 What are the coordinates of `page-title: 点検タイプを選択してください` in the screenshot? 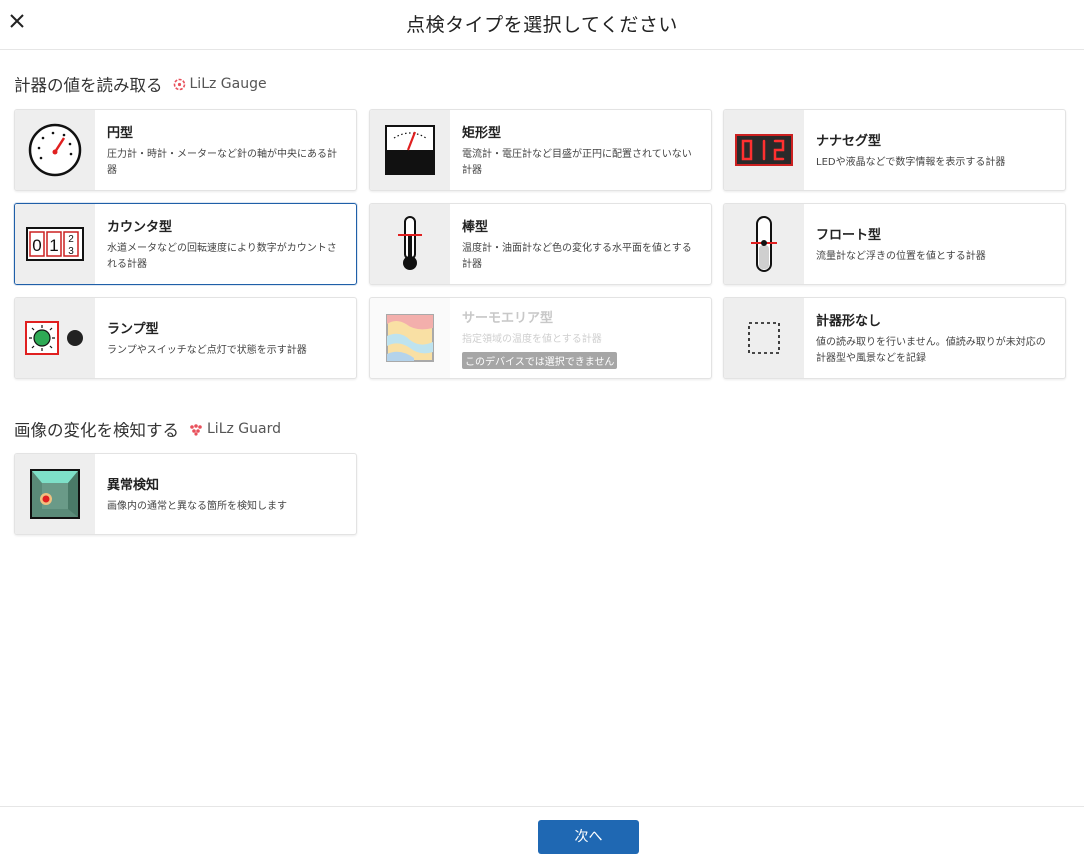 It's located at (542, 25).